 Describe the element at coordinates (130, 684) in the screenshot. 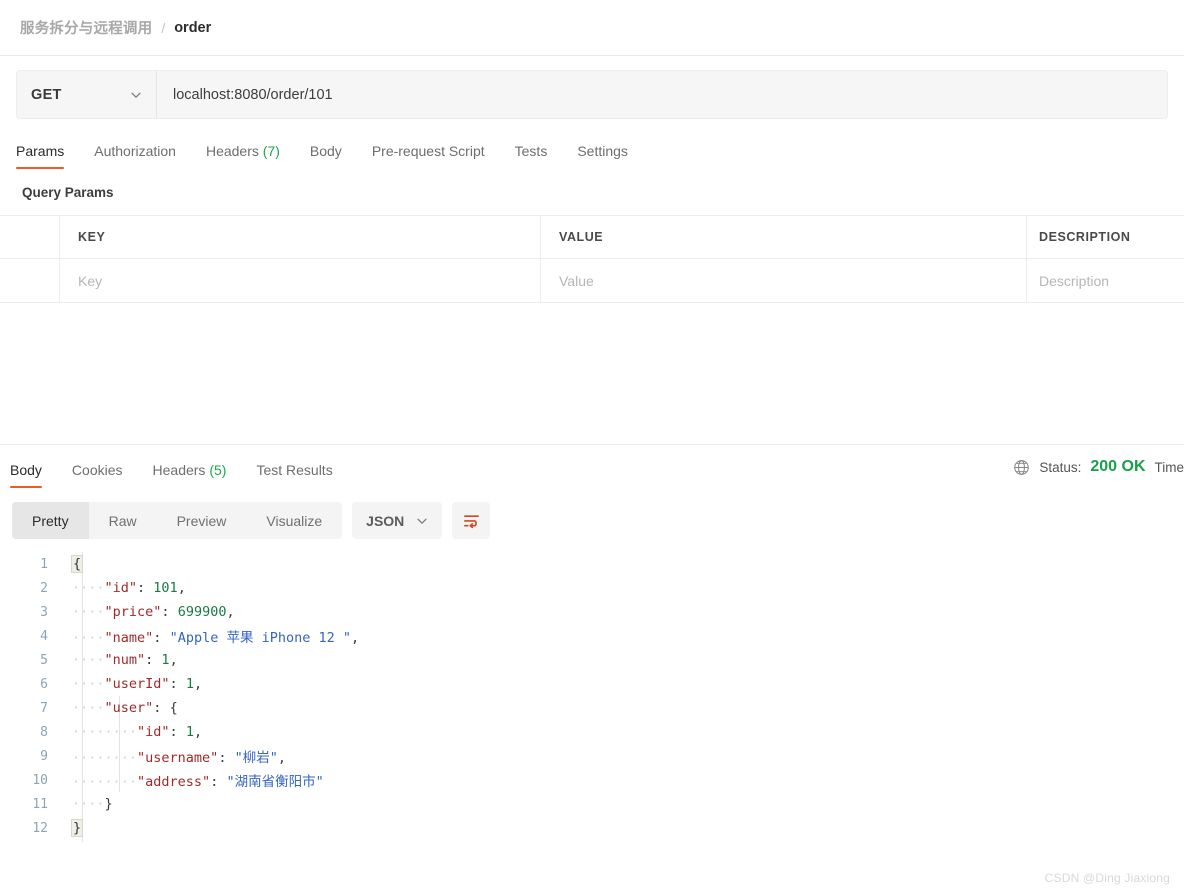

I see `code-line-text: ····"userId": 1,` at that location.